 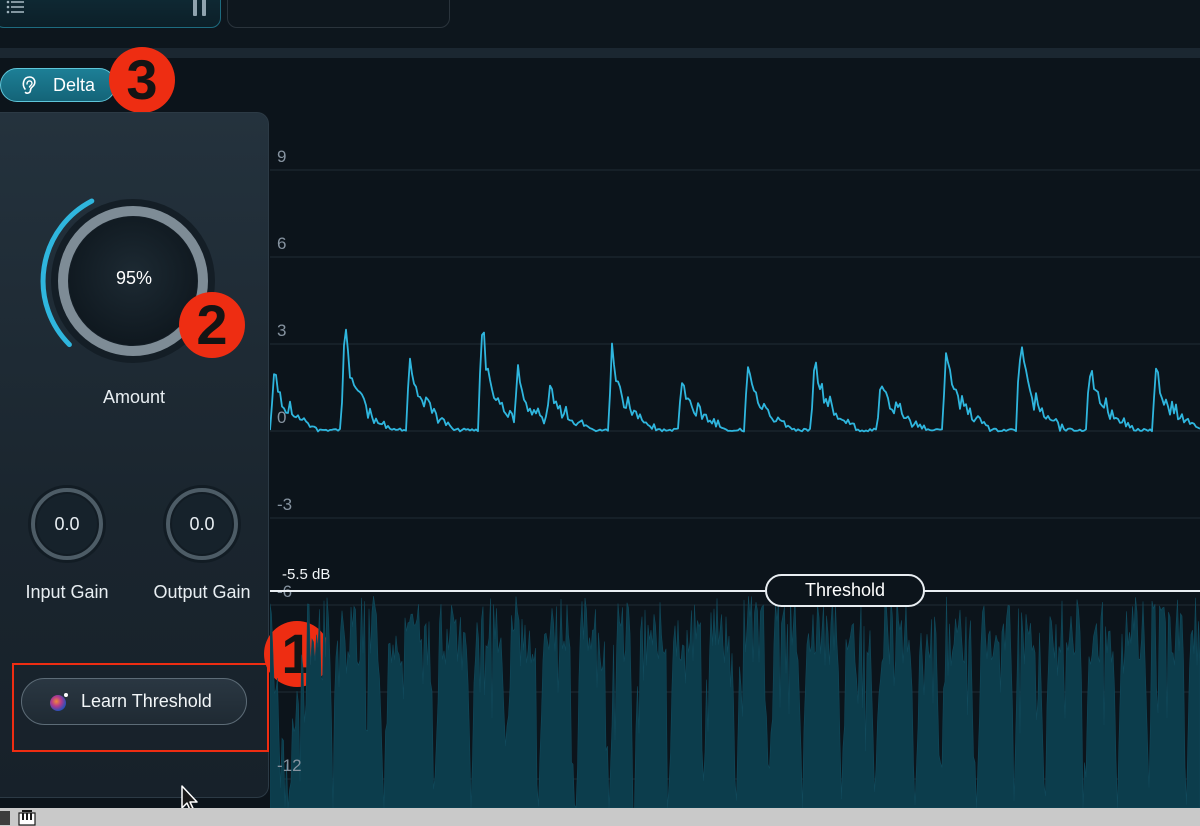 What do you see at coordinates (110, 14) in the screenshot?
I see `preset-list-button` at bounding box center [110, 14].